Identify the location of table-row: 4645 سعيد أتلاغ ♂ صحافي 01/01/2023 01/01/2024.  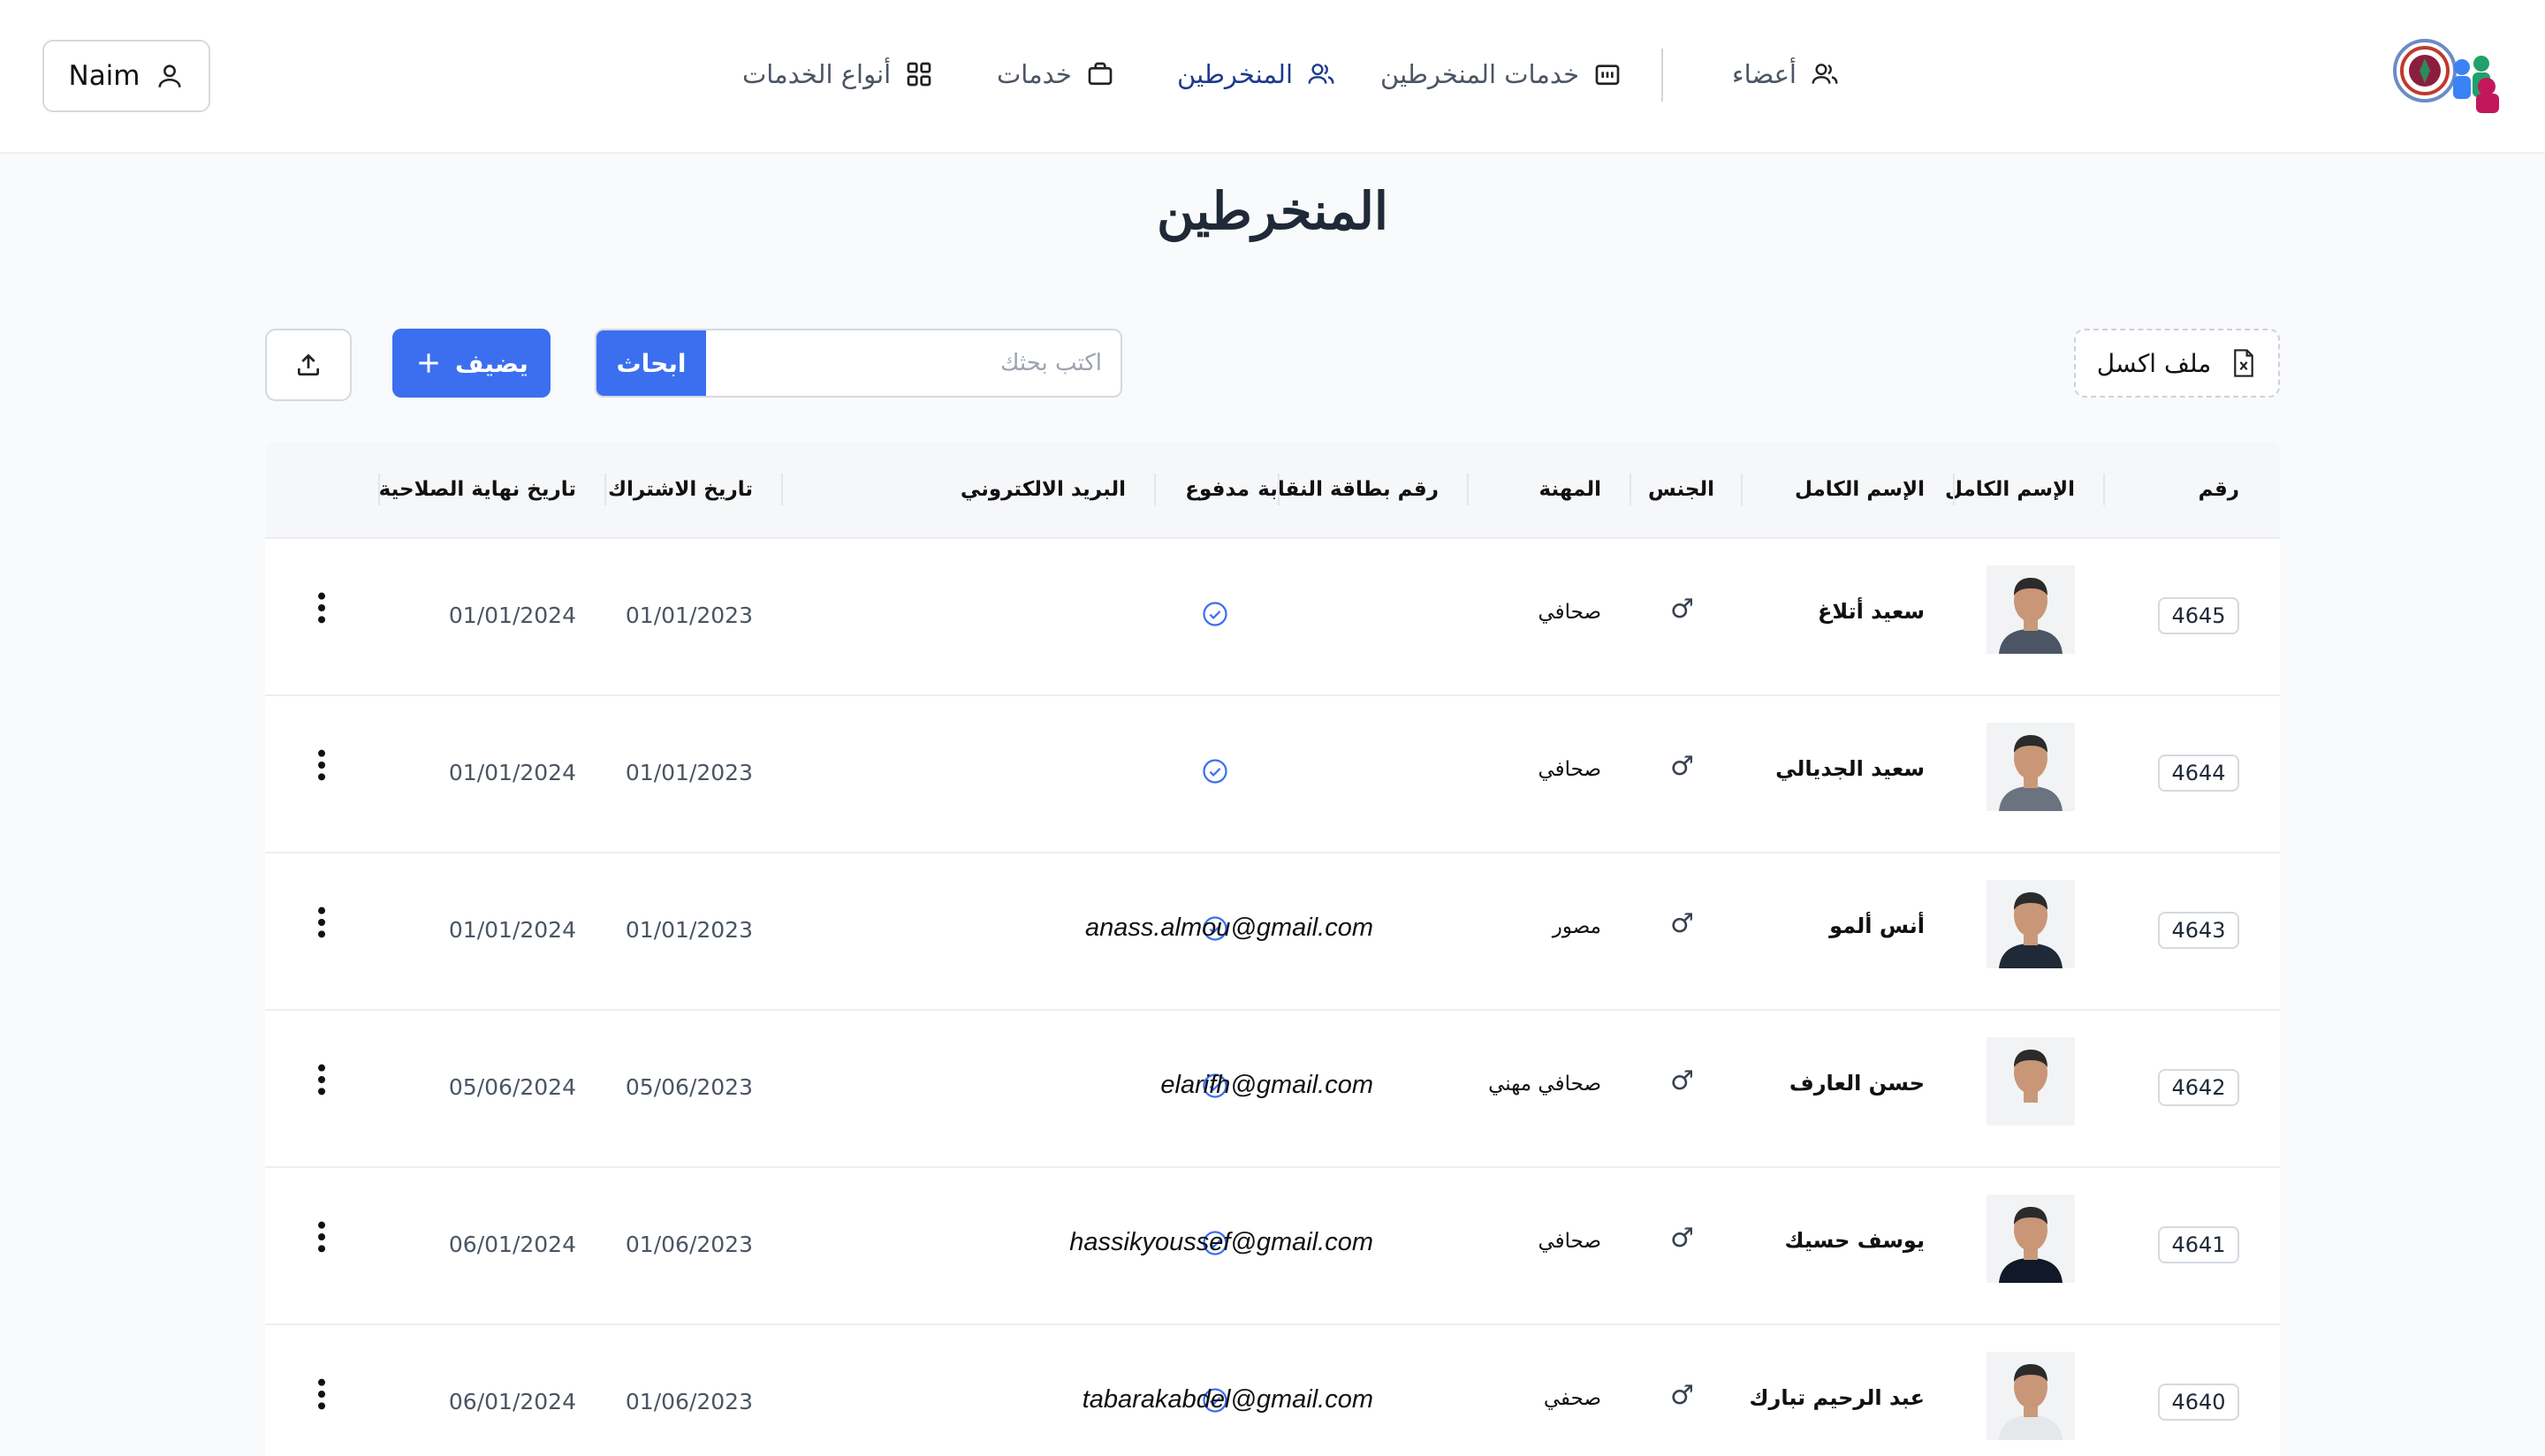
(1272, 616).